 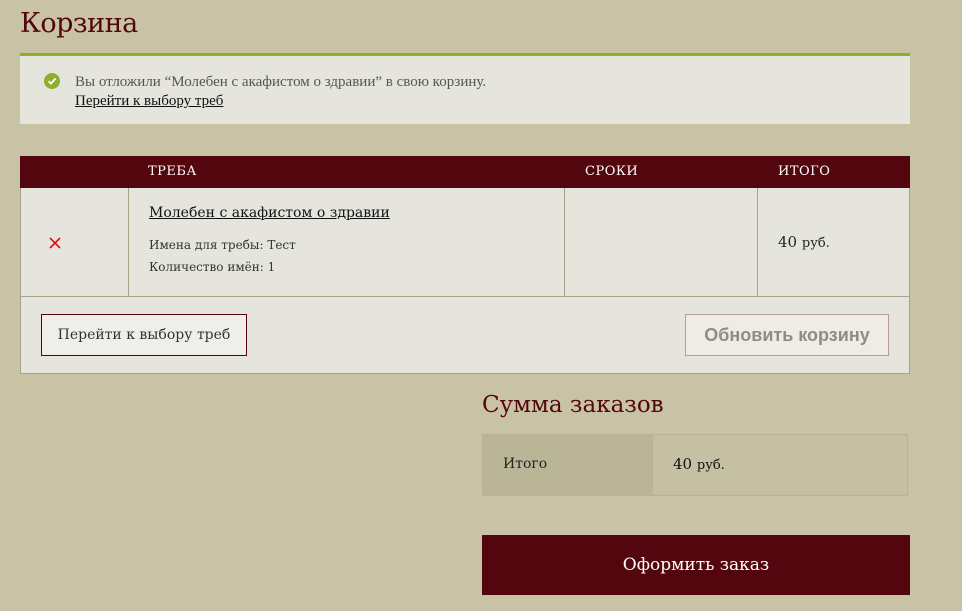 What do you see at coordinates (144, 335) in the screenshot?
I see `choose-services-button: Перейти к выбору треб` at bounding box center [144, 335].